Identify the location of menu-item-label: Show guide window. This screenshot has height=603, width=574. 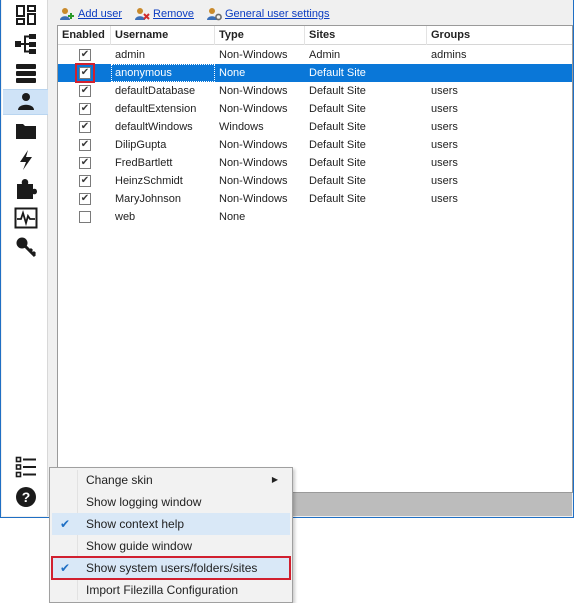
(139, 546).